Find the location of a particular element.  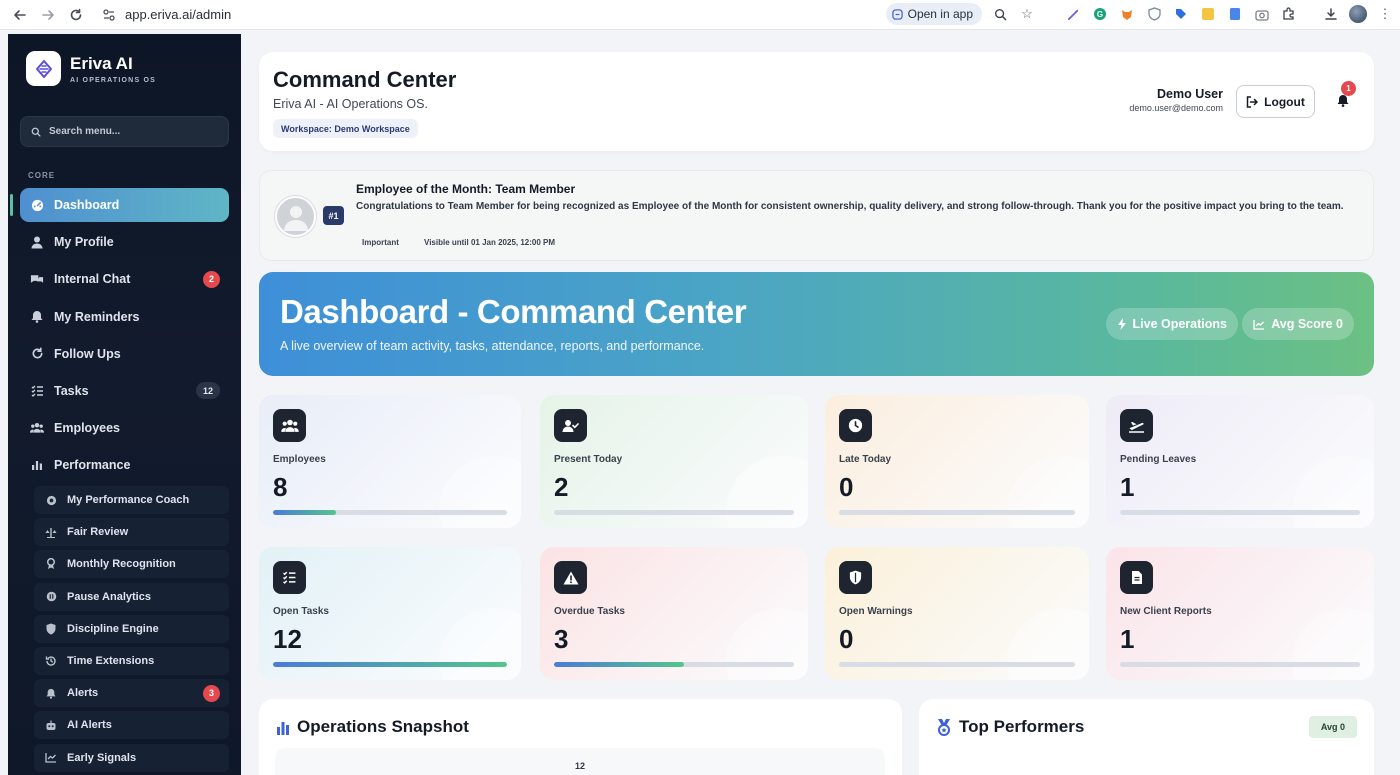

live-operations-button: Live Operations is located at coordinates (1171, 324).